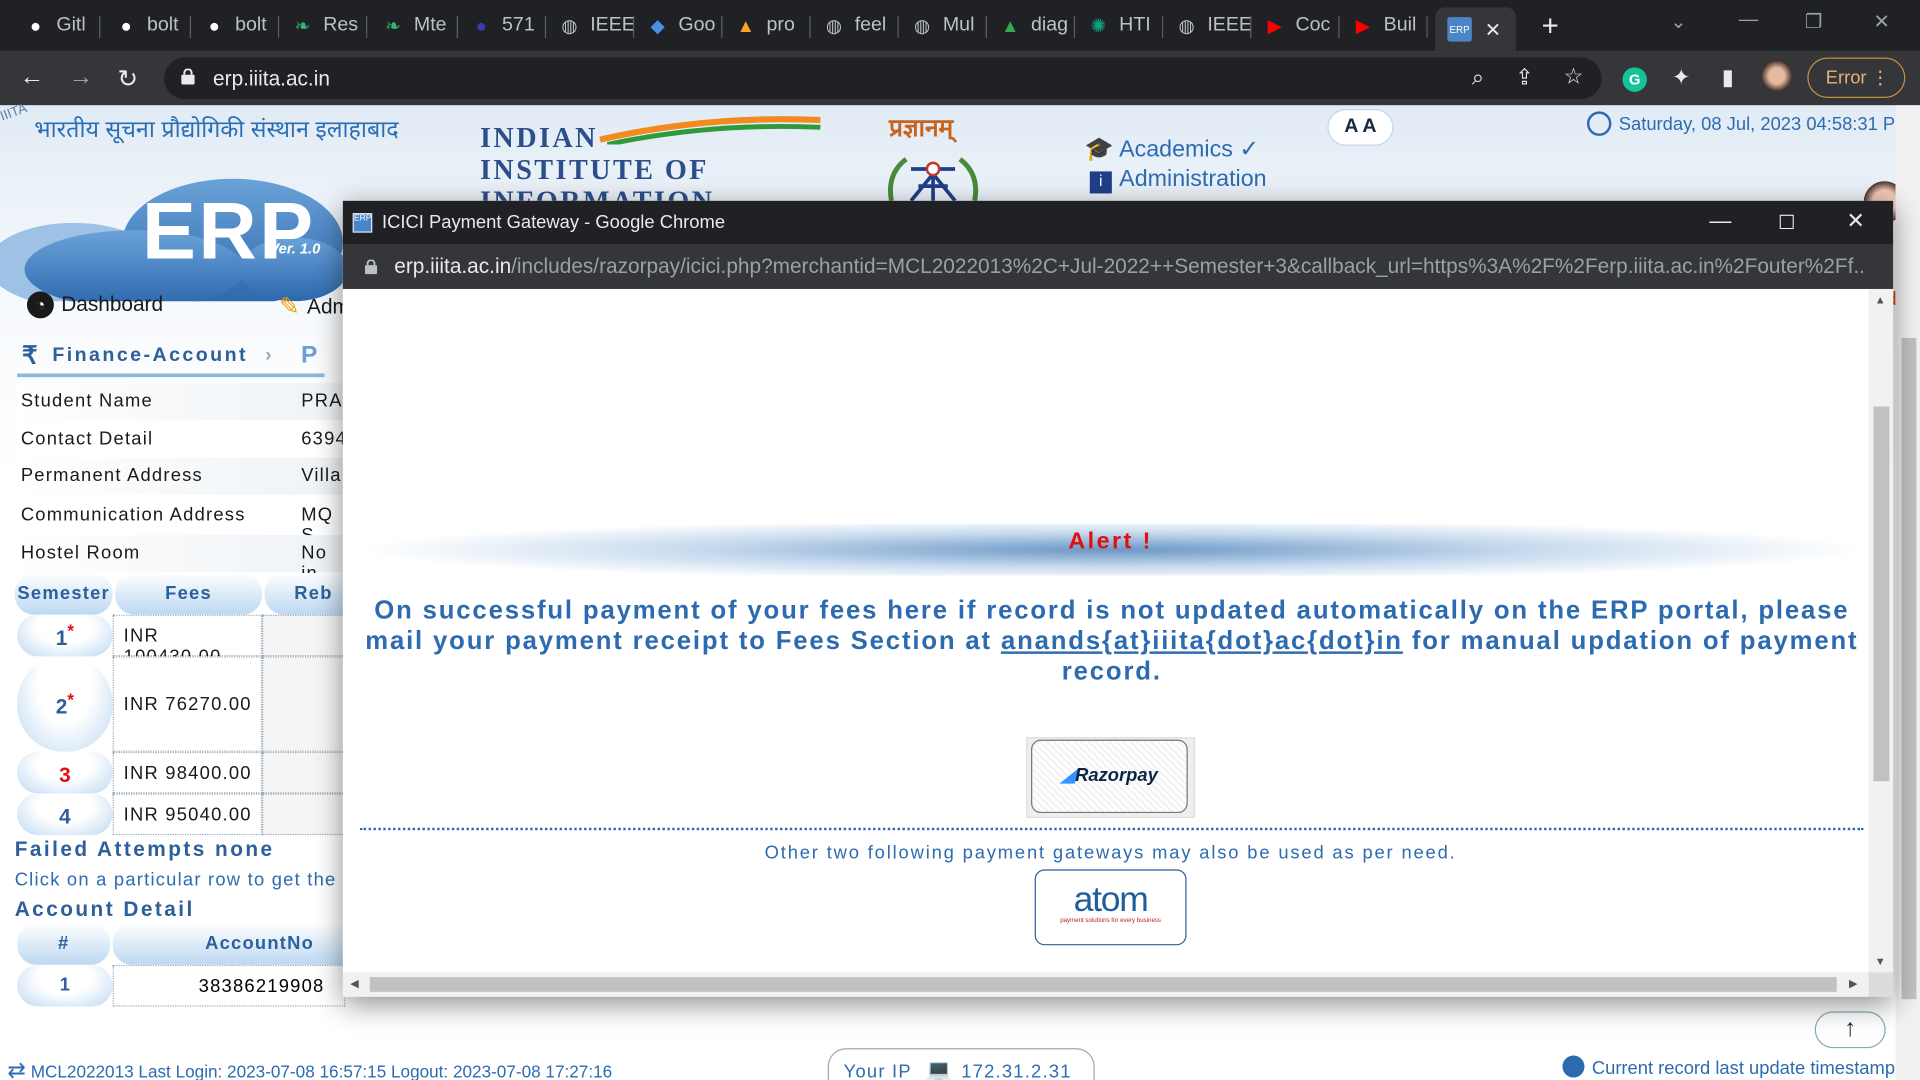  Describe the element at coordinates (1099, 150) in the screenshot. I see `graduation-cap-icon: 🎓` at that location.